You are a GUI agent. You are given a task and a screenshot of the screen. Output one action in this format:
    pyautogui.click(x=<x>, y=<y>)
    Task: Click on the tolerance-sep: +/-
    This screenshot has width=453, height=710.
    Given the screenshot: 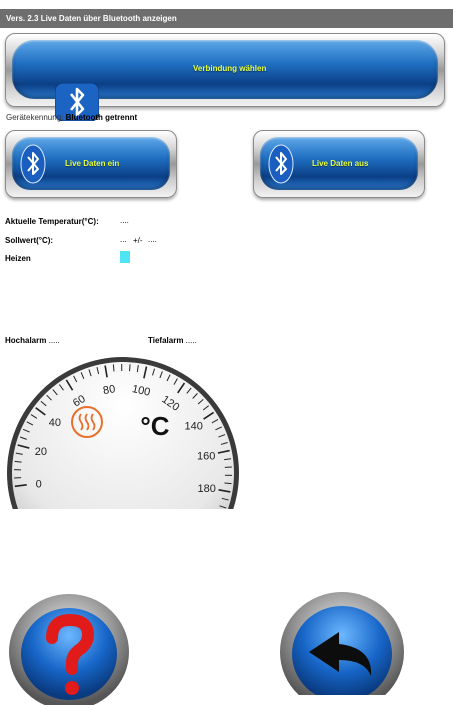 What is the action you would take?
    pyautogui.click(x=138, y=240)
    